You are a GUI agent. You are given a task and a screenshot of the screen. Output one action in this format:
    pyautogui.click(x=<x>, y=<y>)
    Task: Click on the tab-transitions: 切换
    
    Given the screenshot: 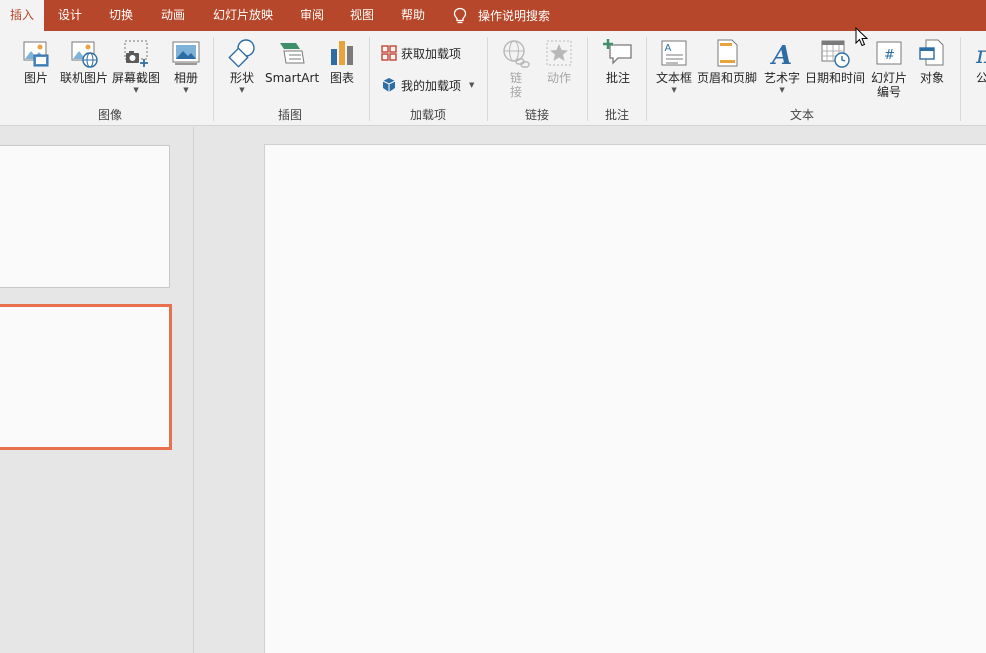 What is the action you would take?
    pyautogui.click(x=121, y=15)
    